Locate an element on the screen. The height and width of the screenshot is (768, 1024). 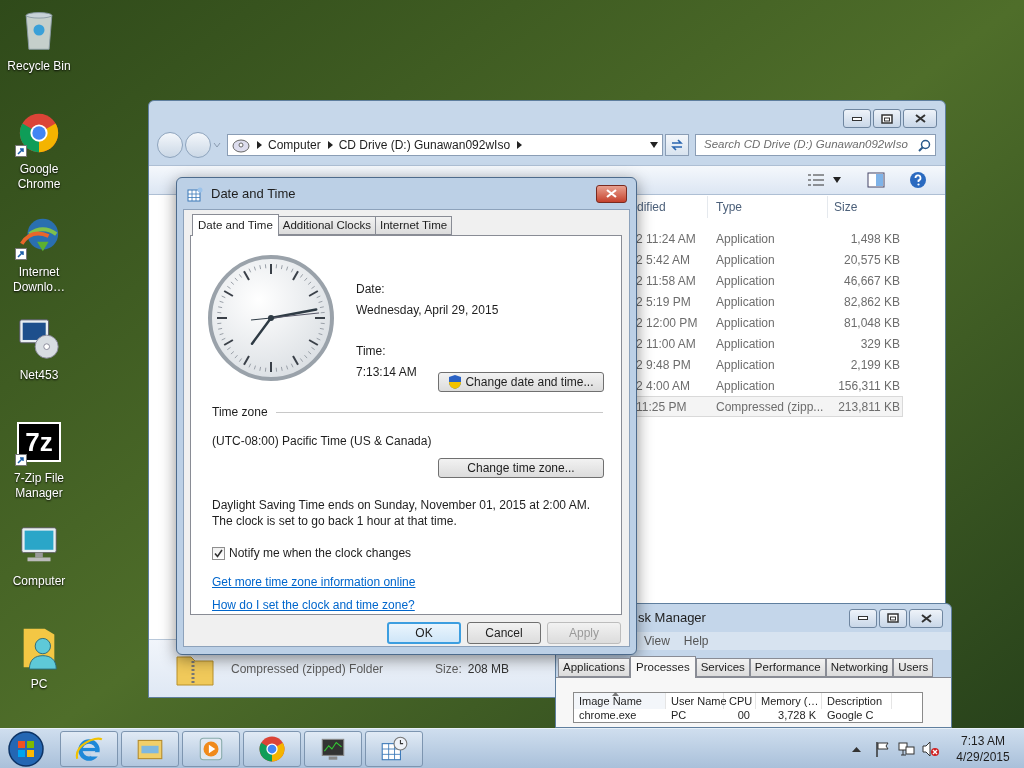
file-row: 2 11:58 AM Application 46,667 KB is located at coordinates (769, 280).